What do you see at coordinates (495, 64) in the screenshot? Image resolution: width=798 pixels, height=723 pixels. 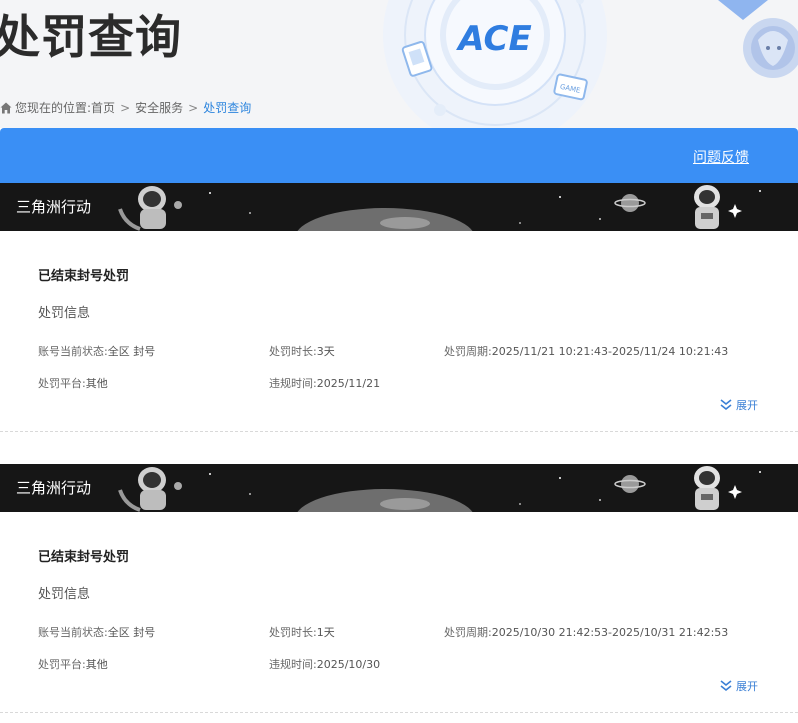 I see `ace-logo-illustration: ACE GAME` at bounding box center [495, 64].